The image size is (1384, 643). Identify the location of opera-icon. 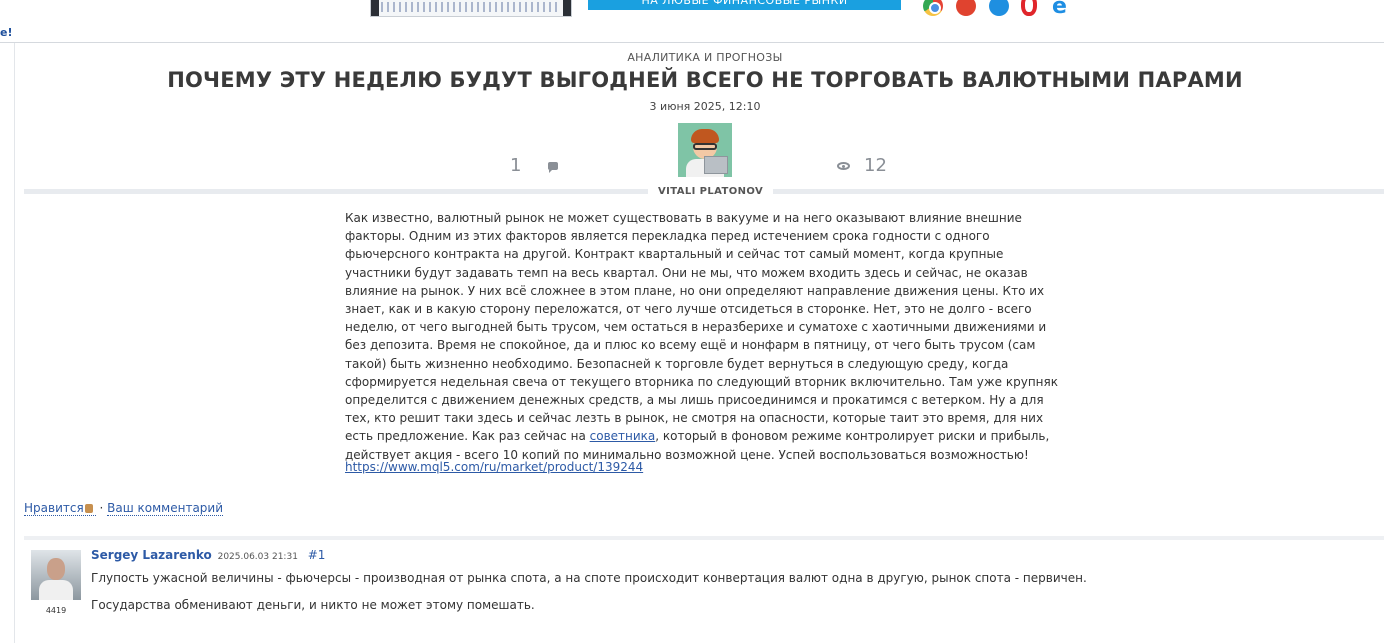
(1029, 8).